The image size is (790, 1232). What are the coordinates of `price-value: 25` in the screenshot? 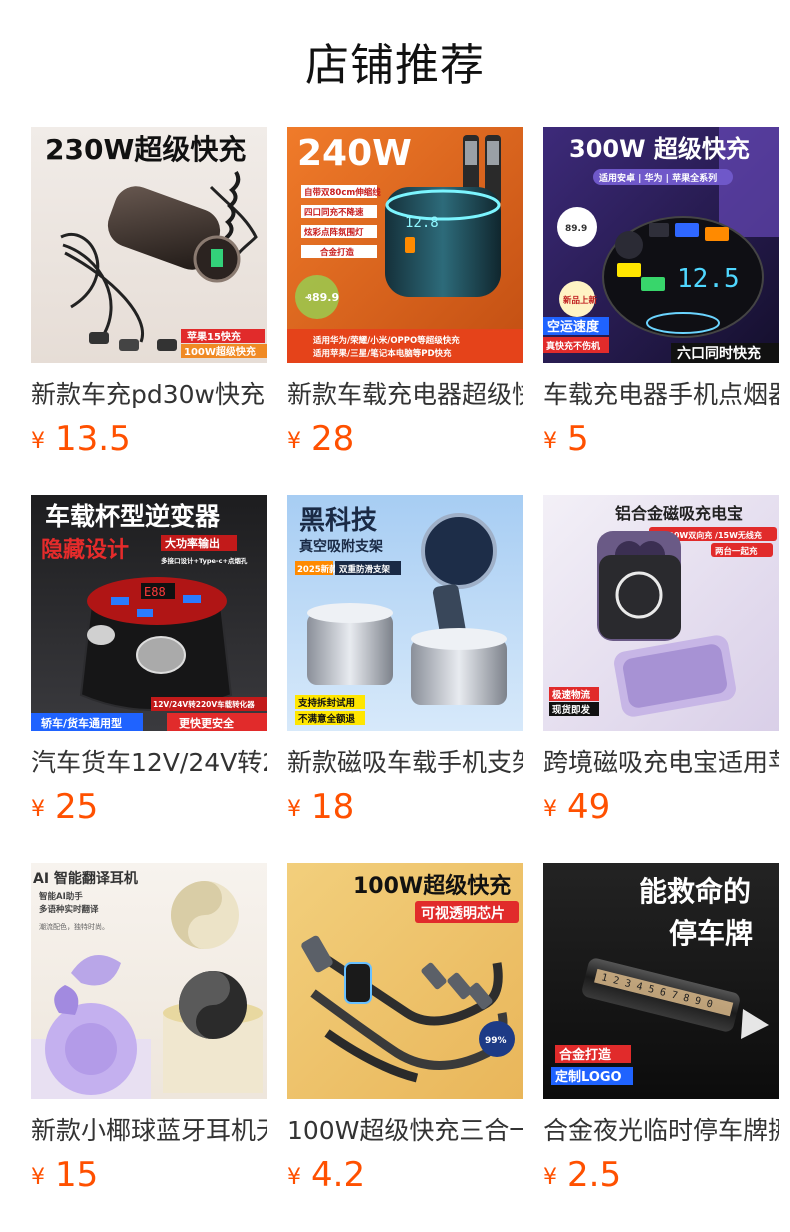 It's located at (77, 807).